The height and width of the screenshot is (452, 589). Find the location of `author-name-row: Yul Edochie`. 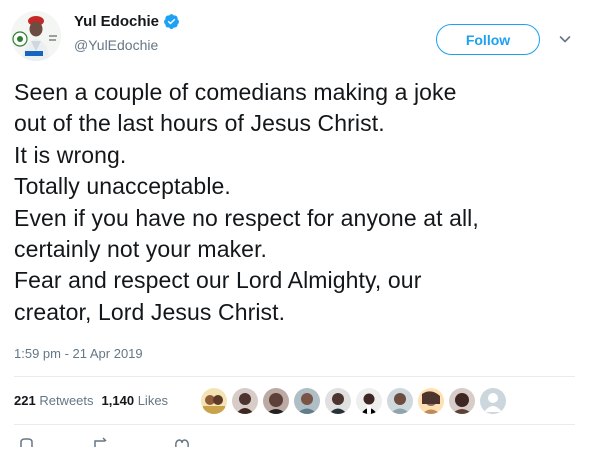

author-name-row: Yul Edochie is located at coordinates (127, 21).